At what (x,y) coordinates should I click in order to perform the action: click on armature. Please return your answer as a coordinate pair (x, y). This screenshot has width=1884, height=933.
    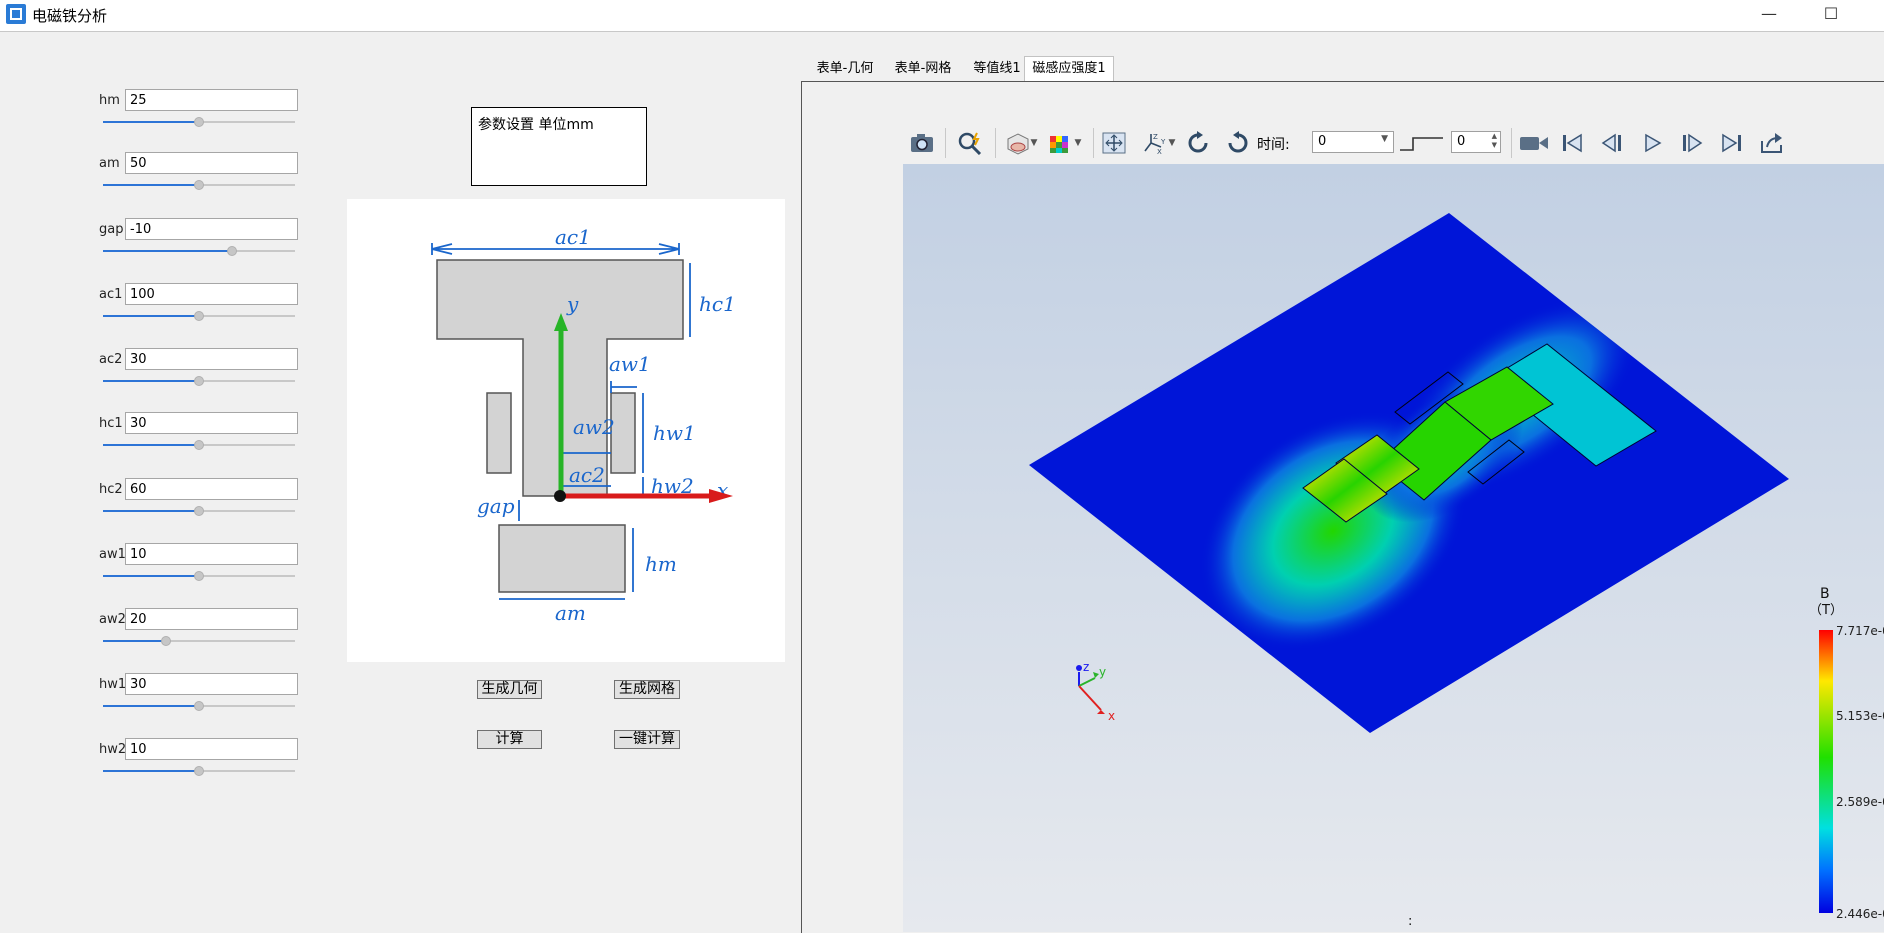
    Looking at the image, I should click on (562, 558).